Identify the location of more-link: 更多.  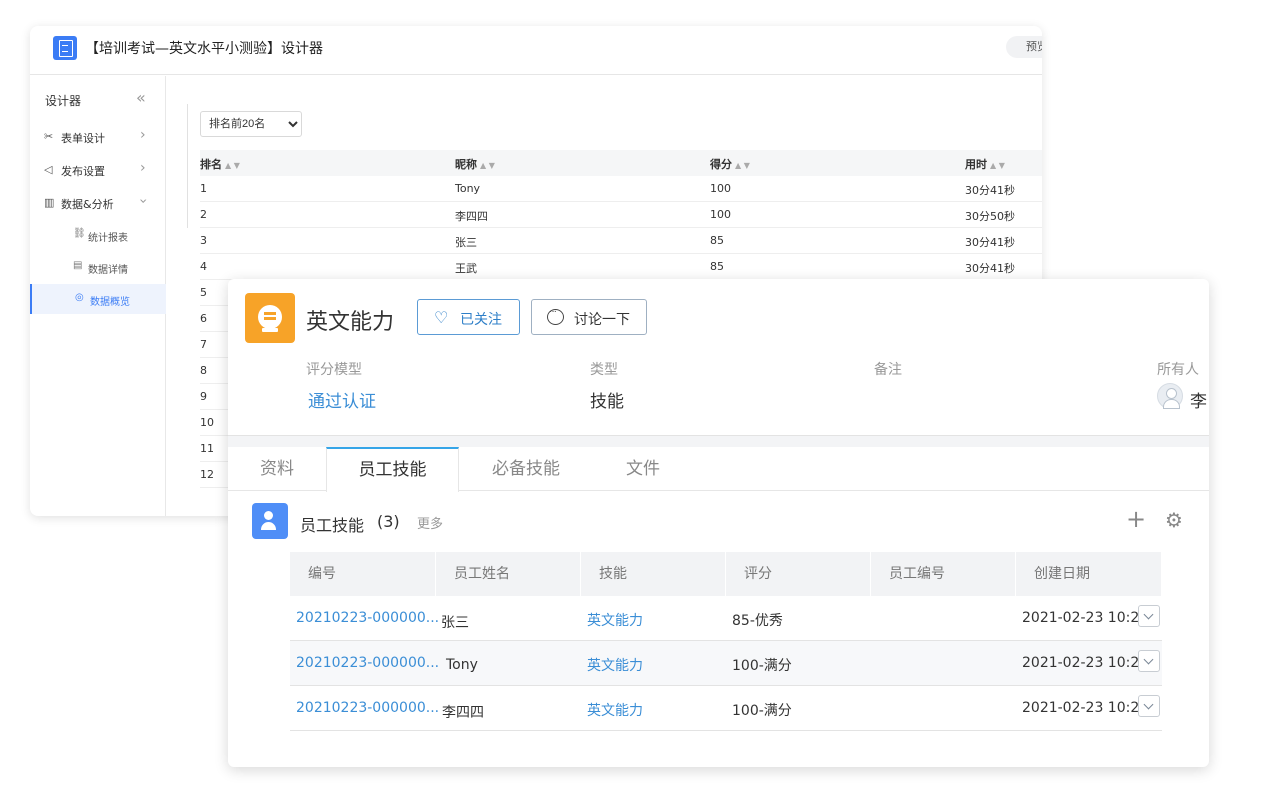
(430, 522).